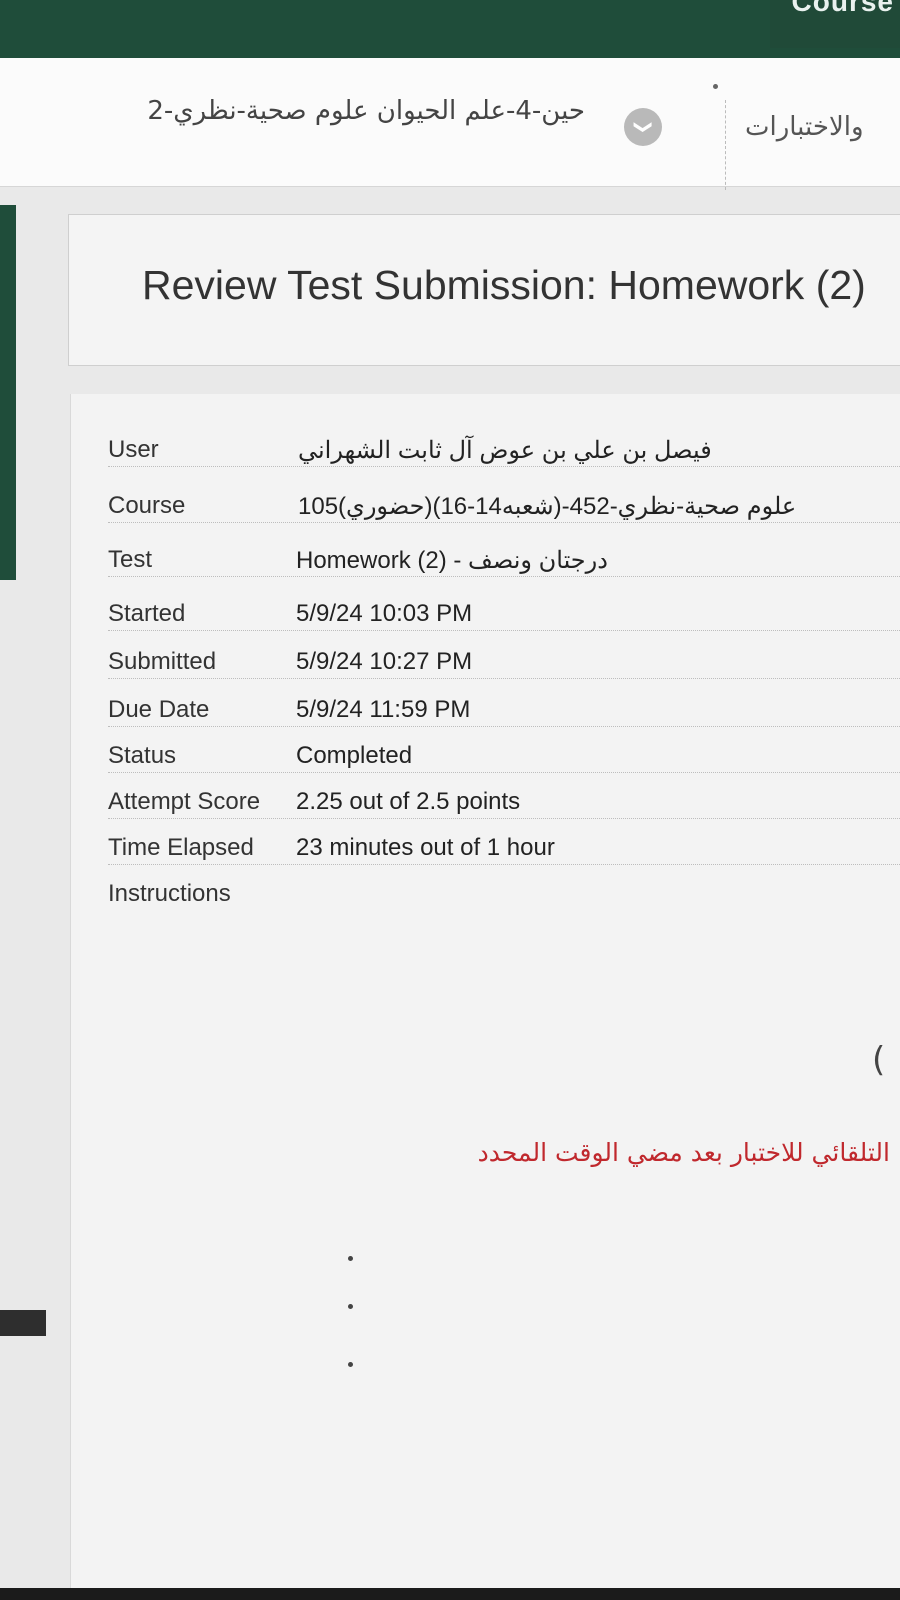  Describe the element at coordinates (130, 559) in the screenshot. I see `detail-label: Test` at that location.